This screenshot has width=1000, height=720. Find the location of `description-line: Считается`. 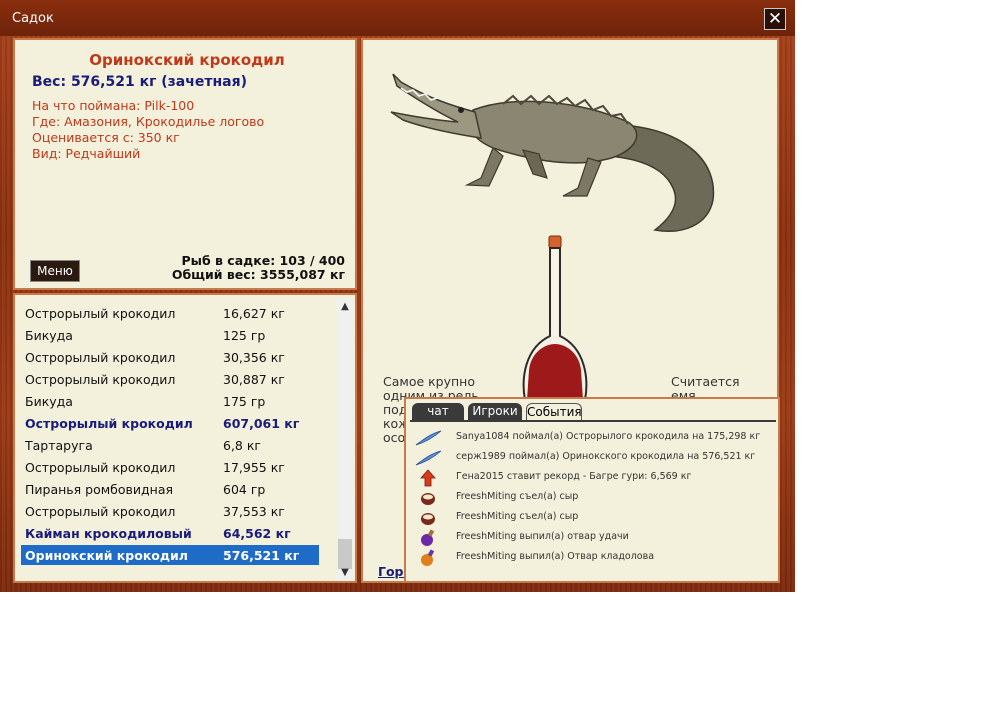

description-line: Считается is located at coordinates (705, 381).